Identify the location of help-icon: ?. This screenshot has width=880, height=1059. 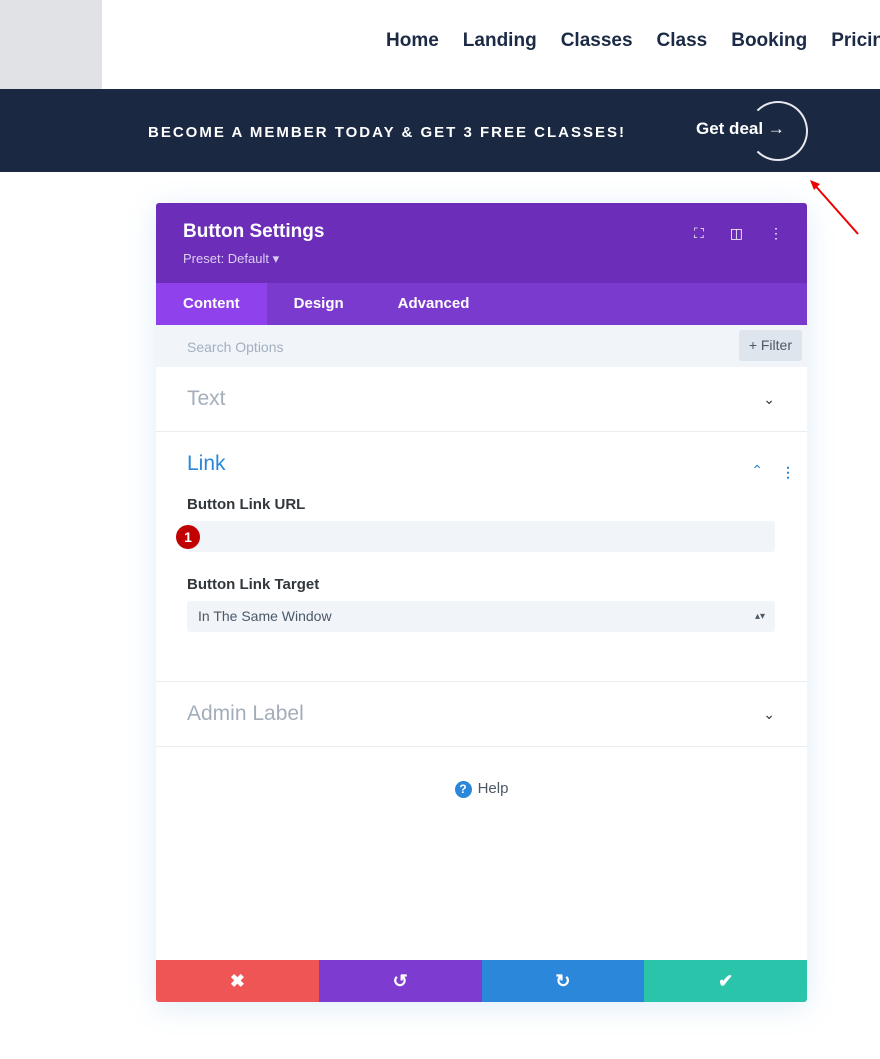
(463, 789).